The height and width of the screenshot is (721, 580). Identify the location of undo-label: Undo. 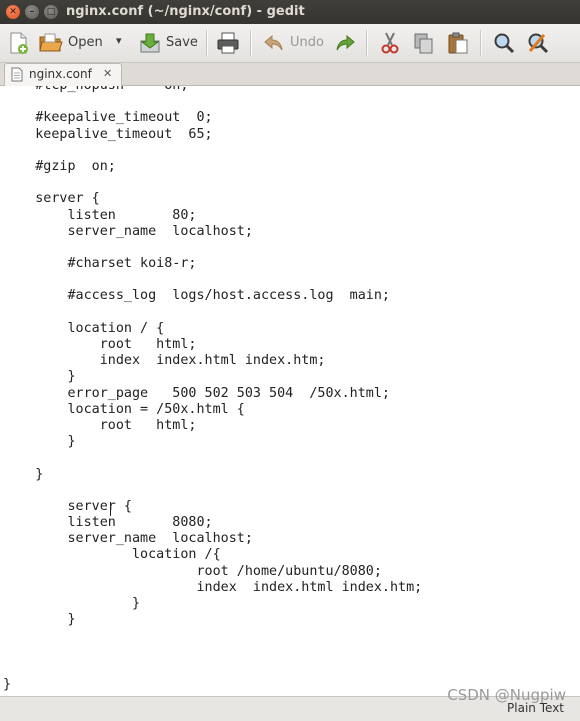
(307, 42).